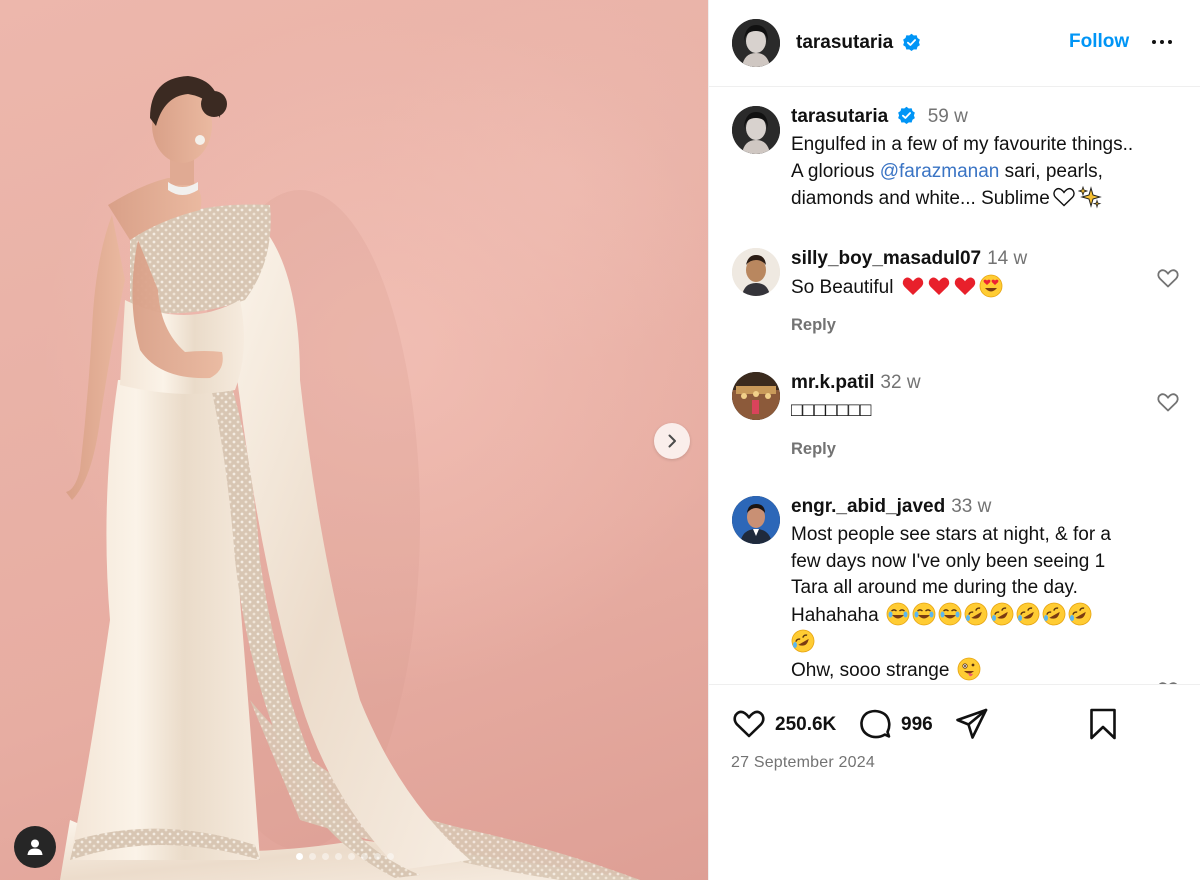  I want to click on comment-text: So Beautiful, so click(975, 288).